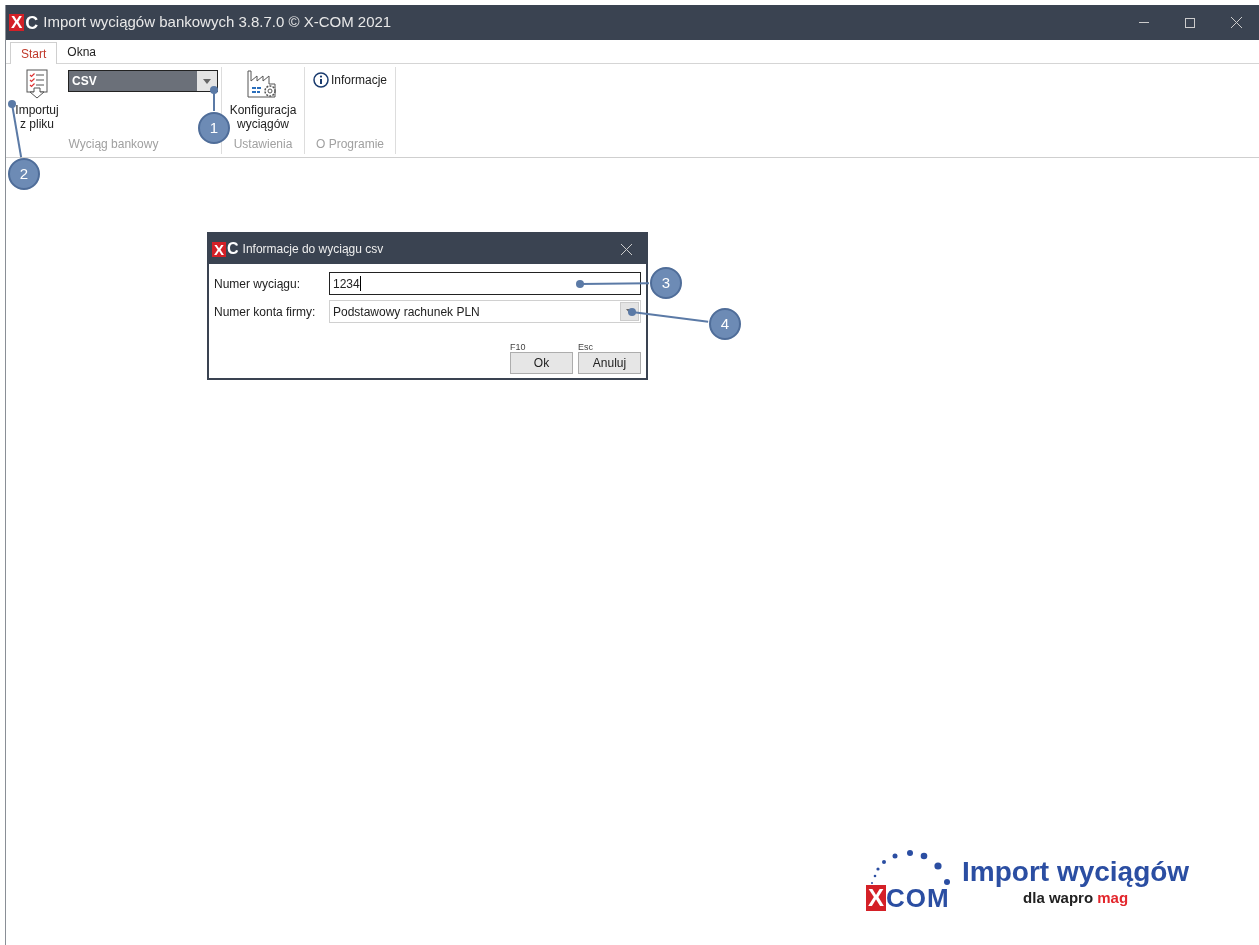 This screenshot has width=1259, height=945. I want to click on shortcut-label: F10, so click(518, 347).